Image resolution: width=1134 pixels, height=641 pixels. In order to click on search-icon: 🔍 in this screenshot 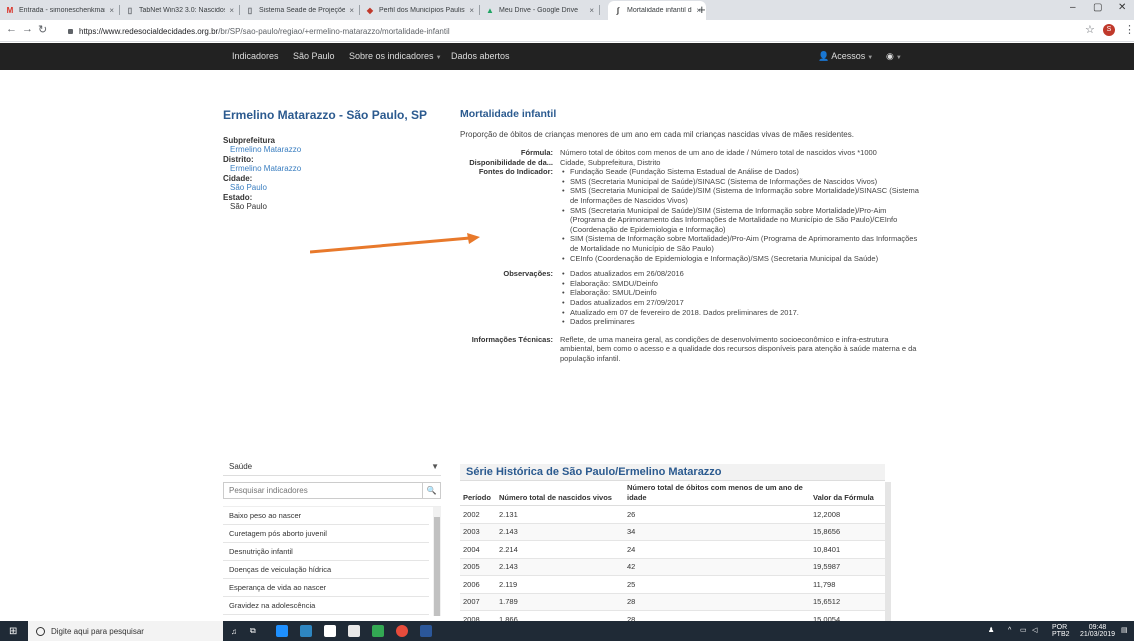, I will do `click(431, 490)`.